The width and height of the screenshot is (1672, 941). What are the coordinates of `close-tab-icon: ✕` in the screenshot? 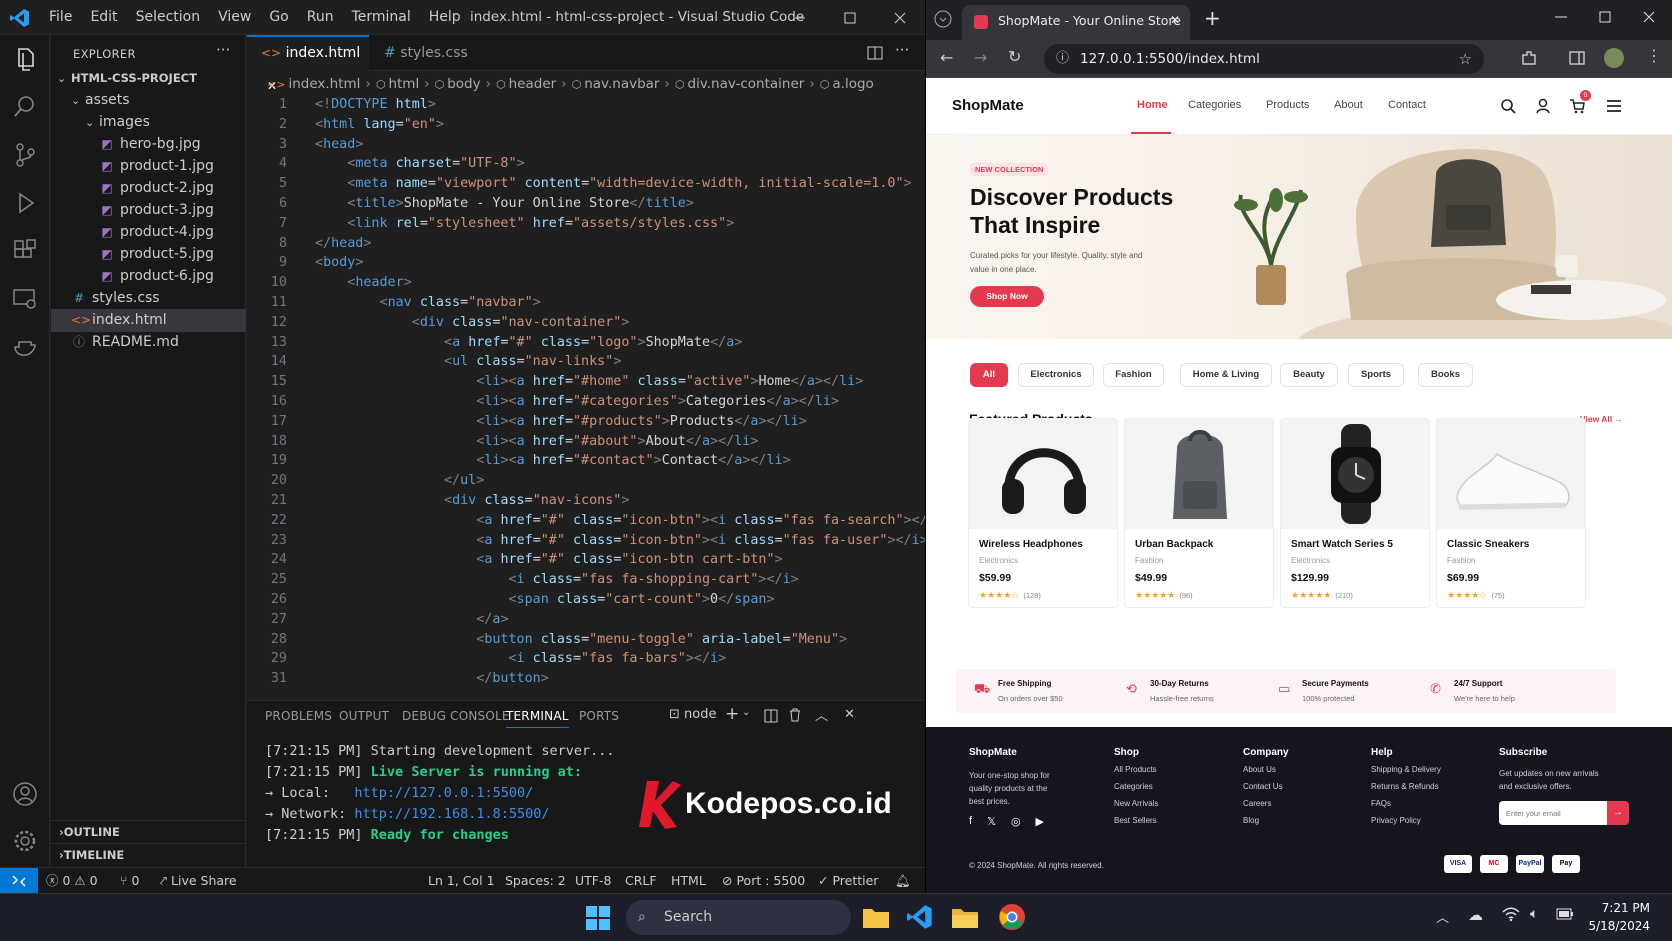 It's located at (1175, 20).